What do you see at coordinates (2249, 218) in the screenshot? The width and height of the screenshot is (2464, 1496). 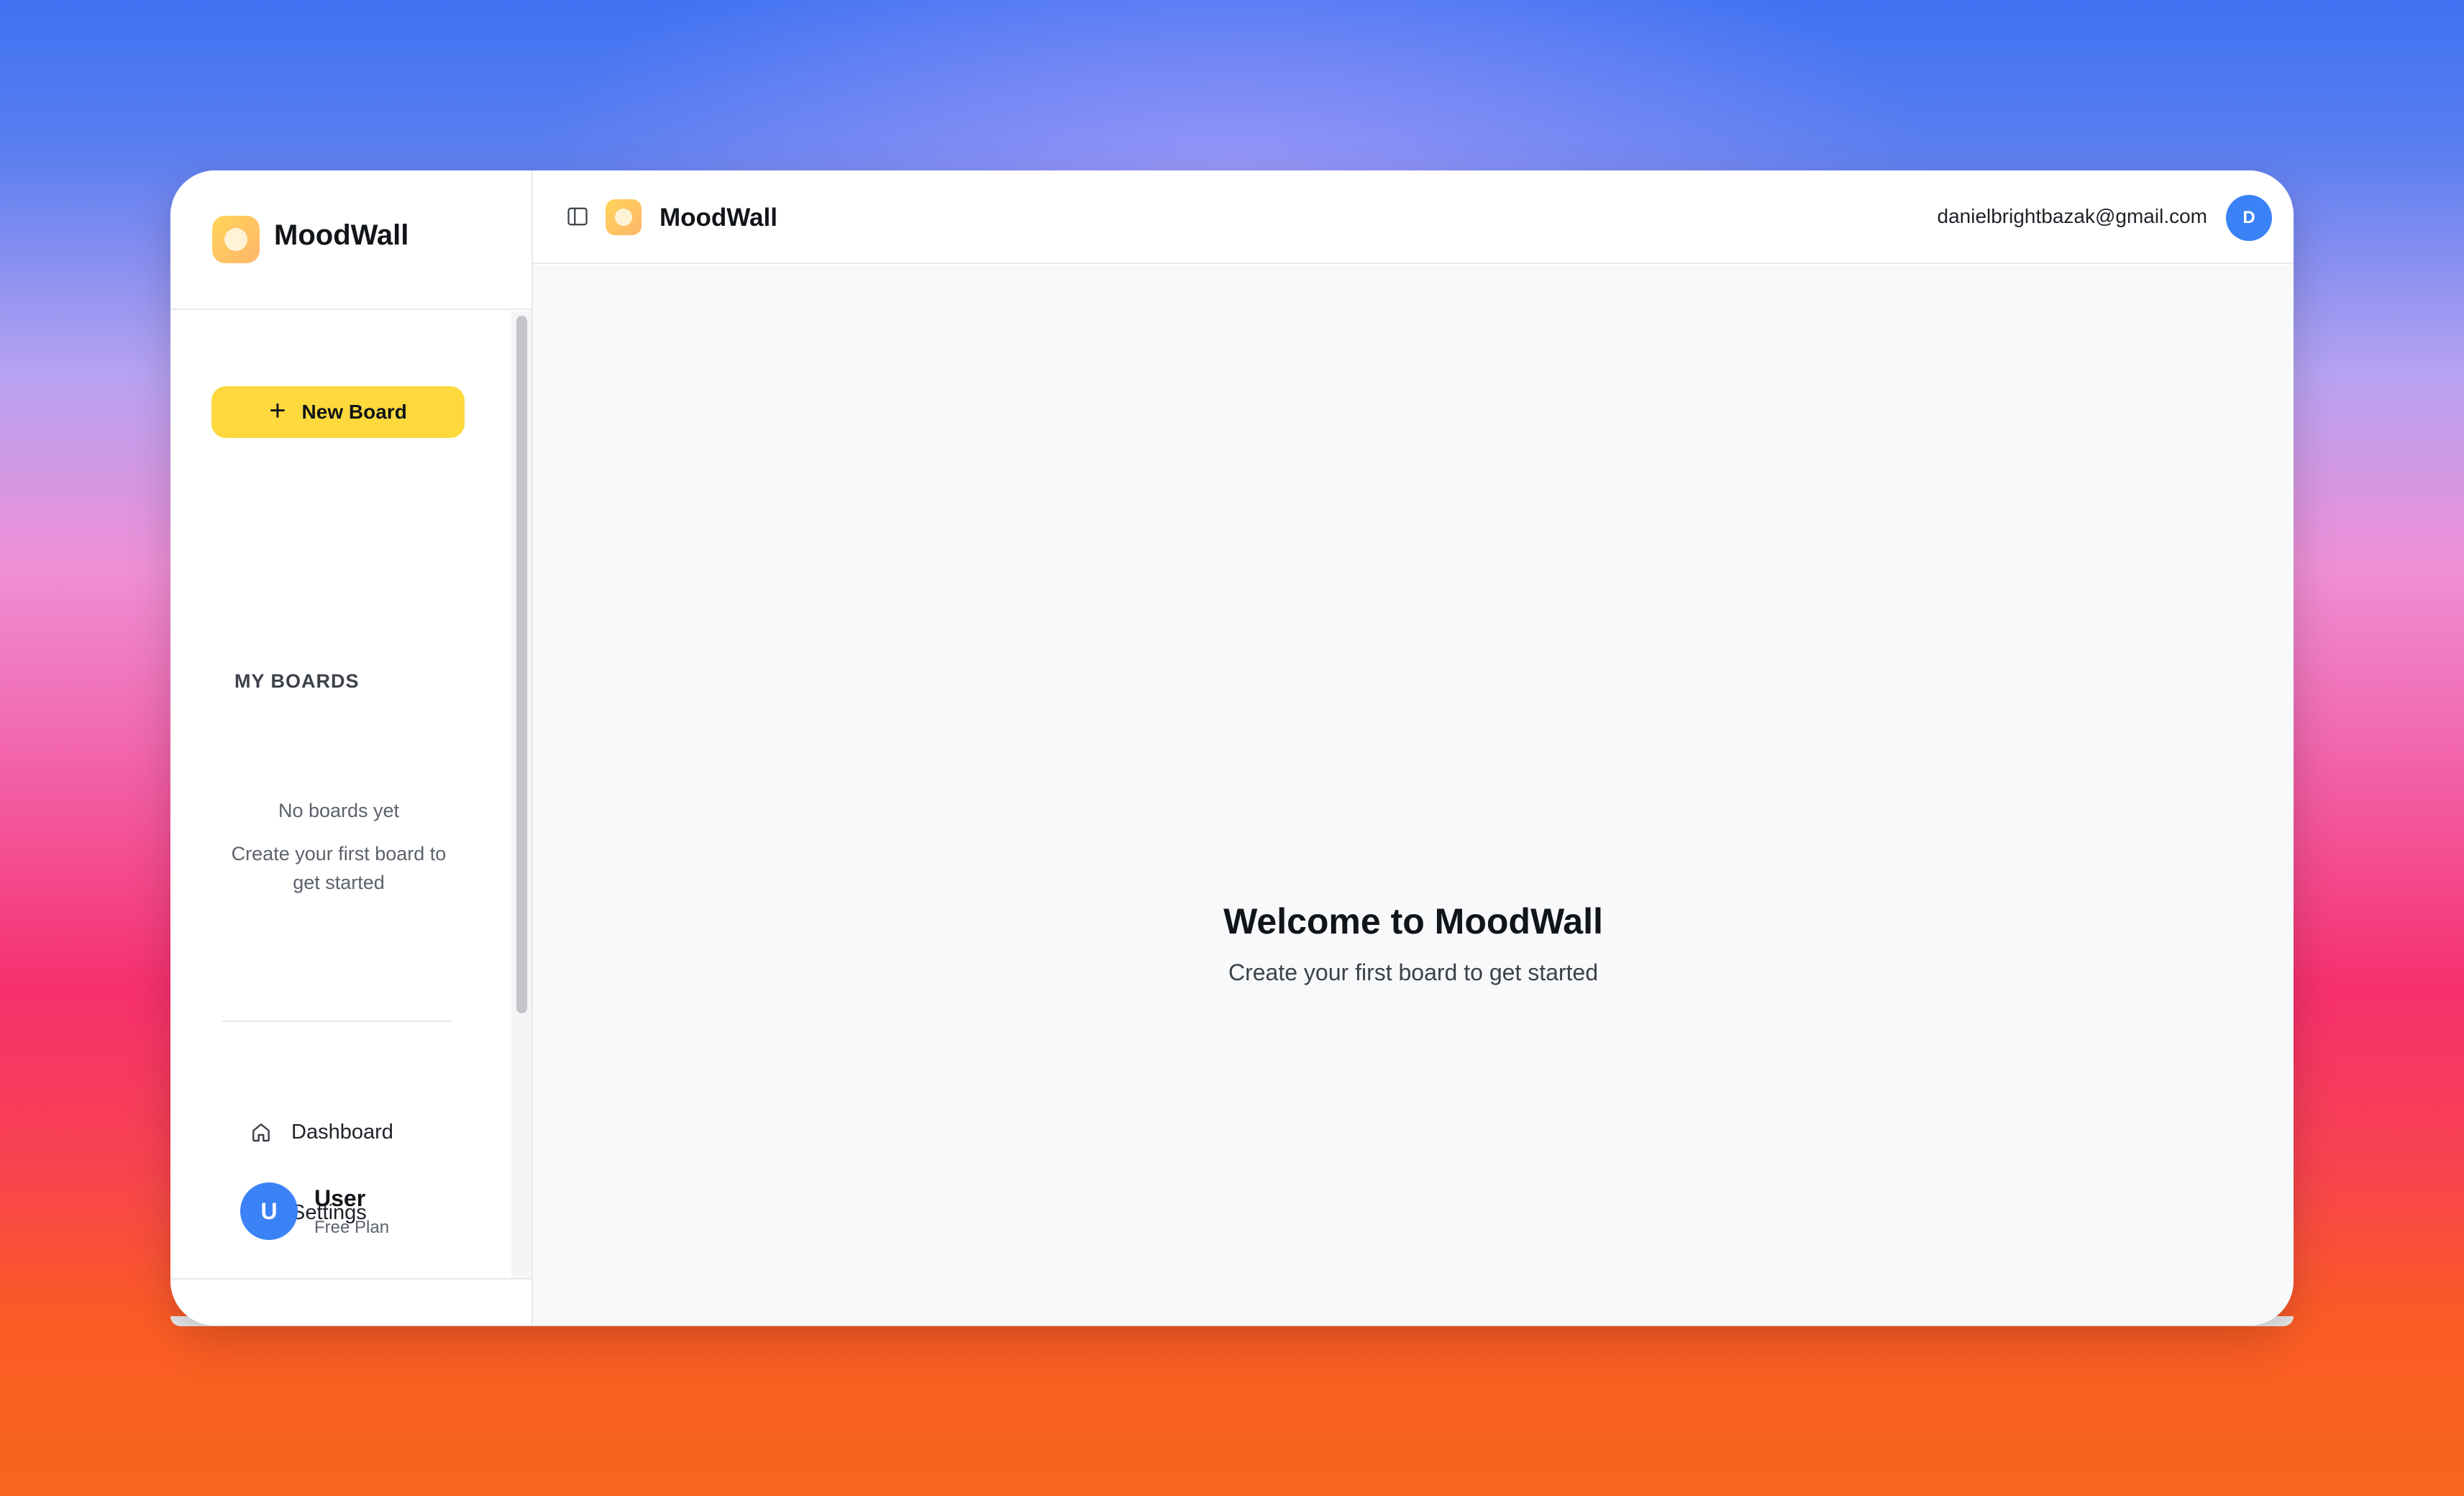 I see `account-avatar: D` at bounding box center [2249, 218].